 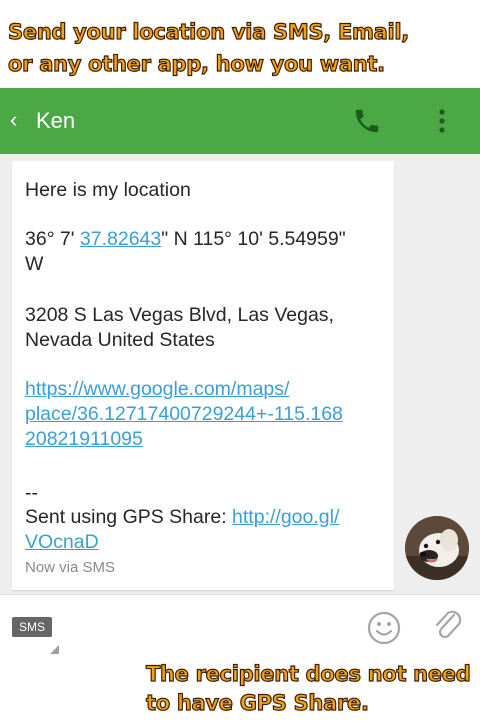 I want to click on phone-icon, so click(x=367, y=121).